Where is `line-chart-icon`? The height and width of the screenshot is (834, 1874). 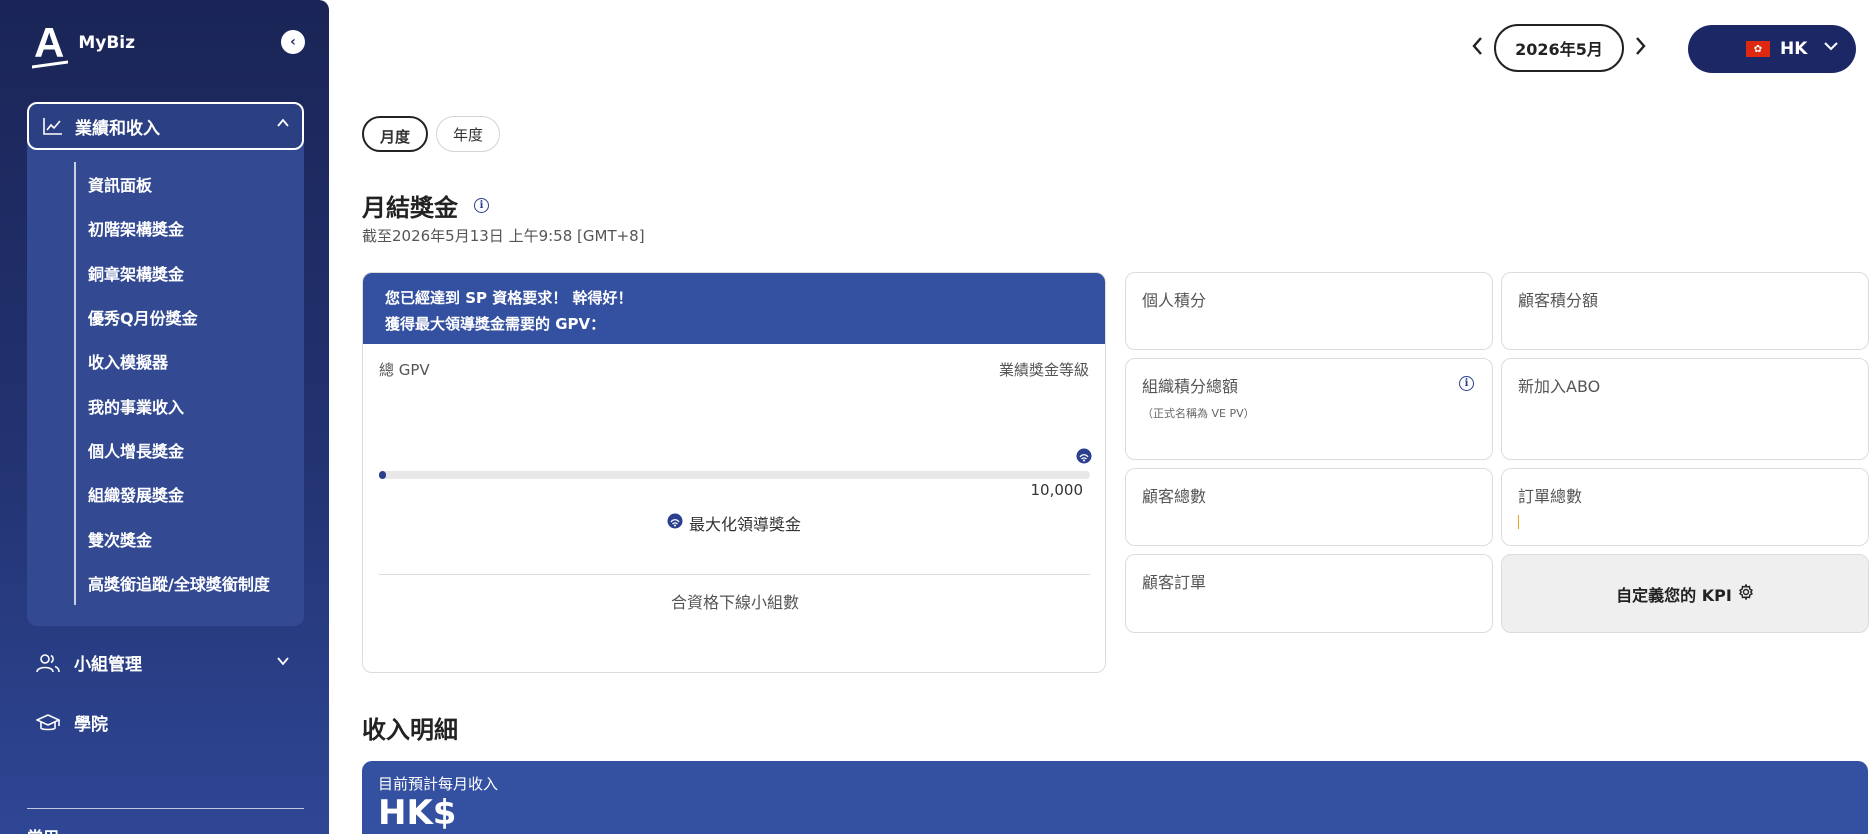
line-chart-icon is located at coordinates (53, 126).